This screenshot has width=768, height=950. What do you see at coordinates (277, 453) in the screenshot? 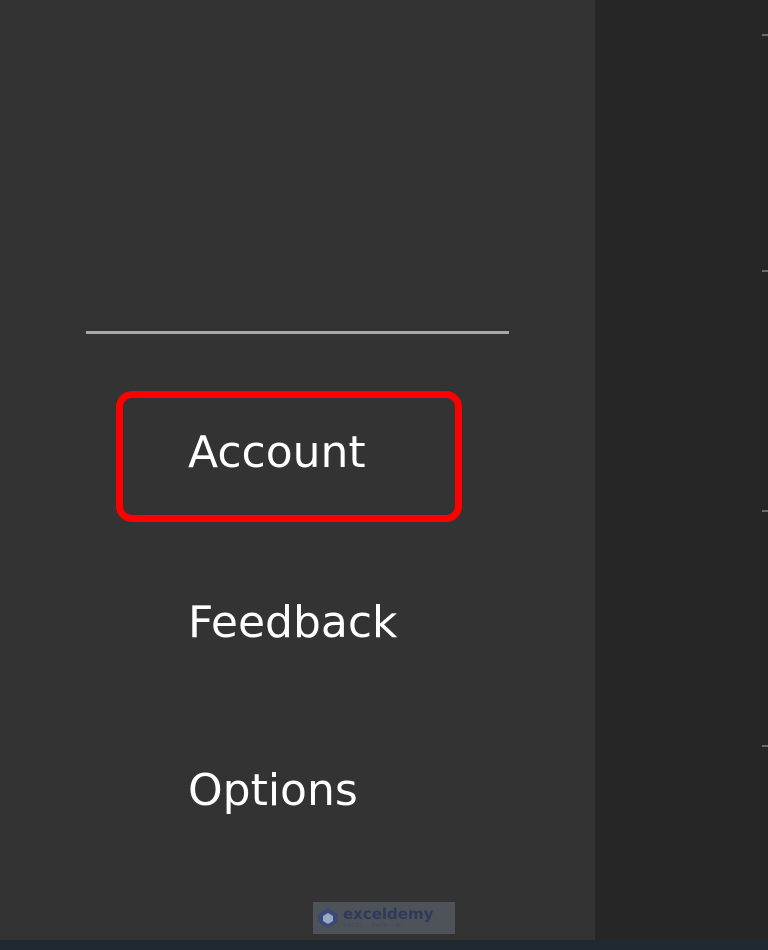
I see `sidebar-item-account: Account` at bounding box center [277, 453].